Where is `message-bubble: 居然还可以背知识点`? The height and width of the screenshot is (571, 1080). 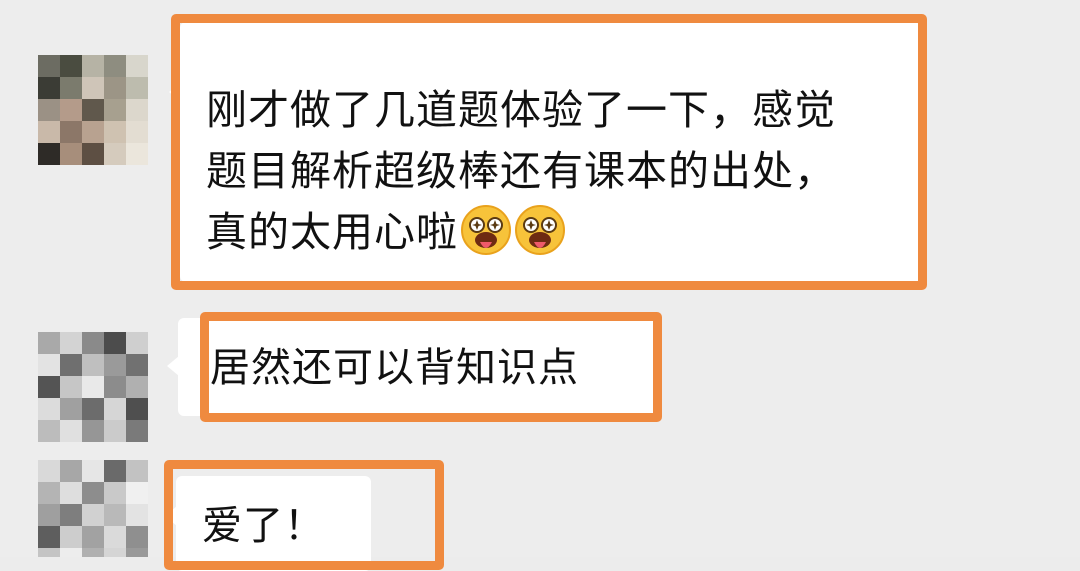 message-bubble: 居然还可以背知识点 is located at coordinates (411, 367).